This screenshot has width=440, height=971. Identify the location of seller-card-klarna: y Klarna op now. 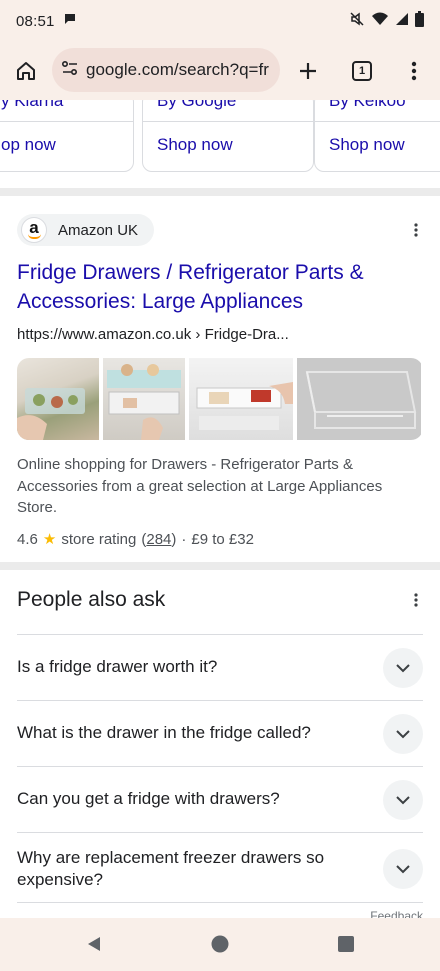
(67, 136).